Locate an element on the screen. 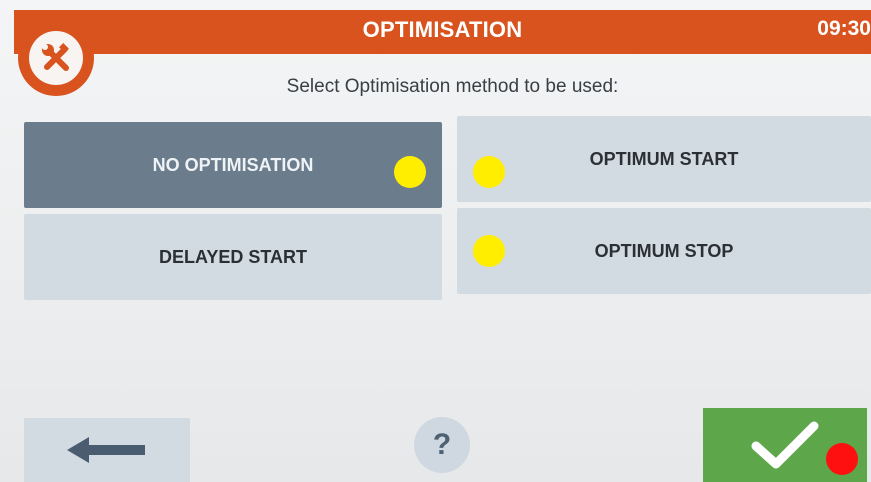 The image size is (871, 482). option-optimum-start: OPTIMUM START is located at coordinates (664, 159).